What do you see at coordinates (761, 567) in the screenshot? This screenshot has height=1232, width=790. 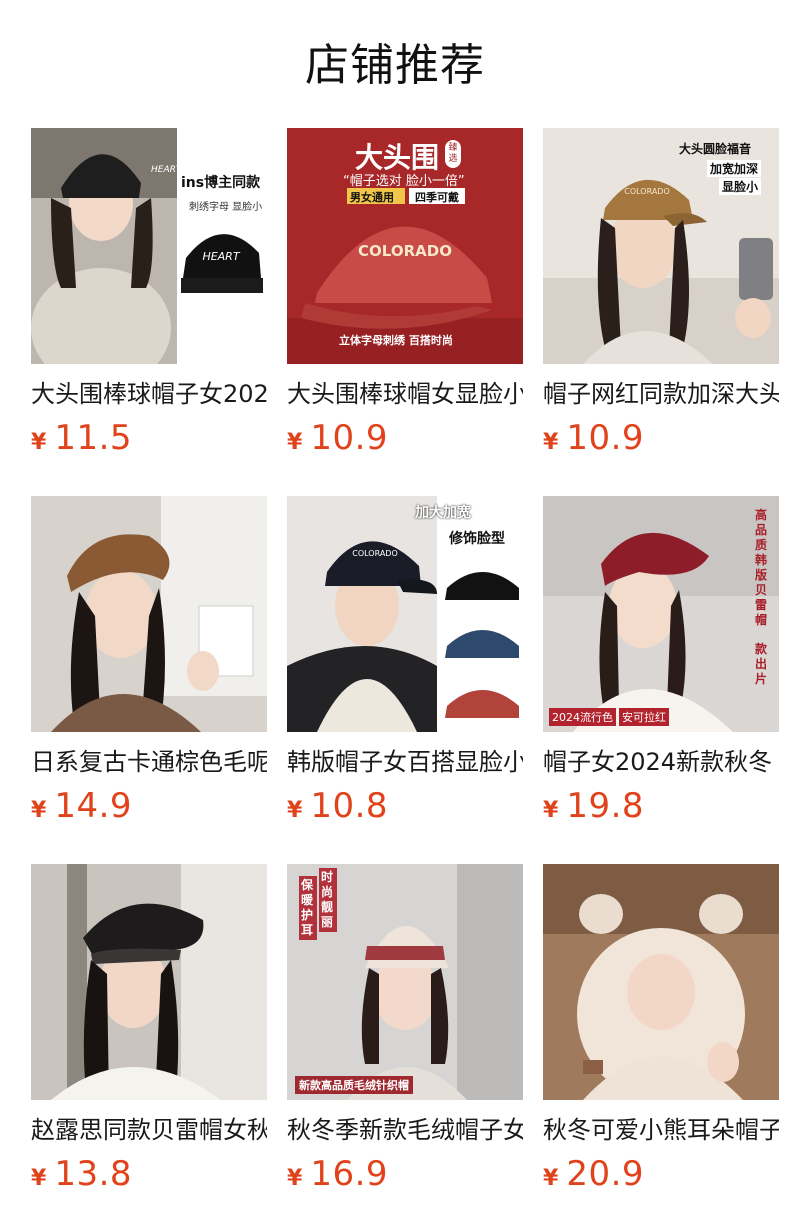 I see `image-side-text: 高品质韩版贝雷帽` at bounding box center [761, 567].